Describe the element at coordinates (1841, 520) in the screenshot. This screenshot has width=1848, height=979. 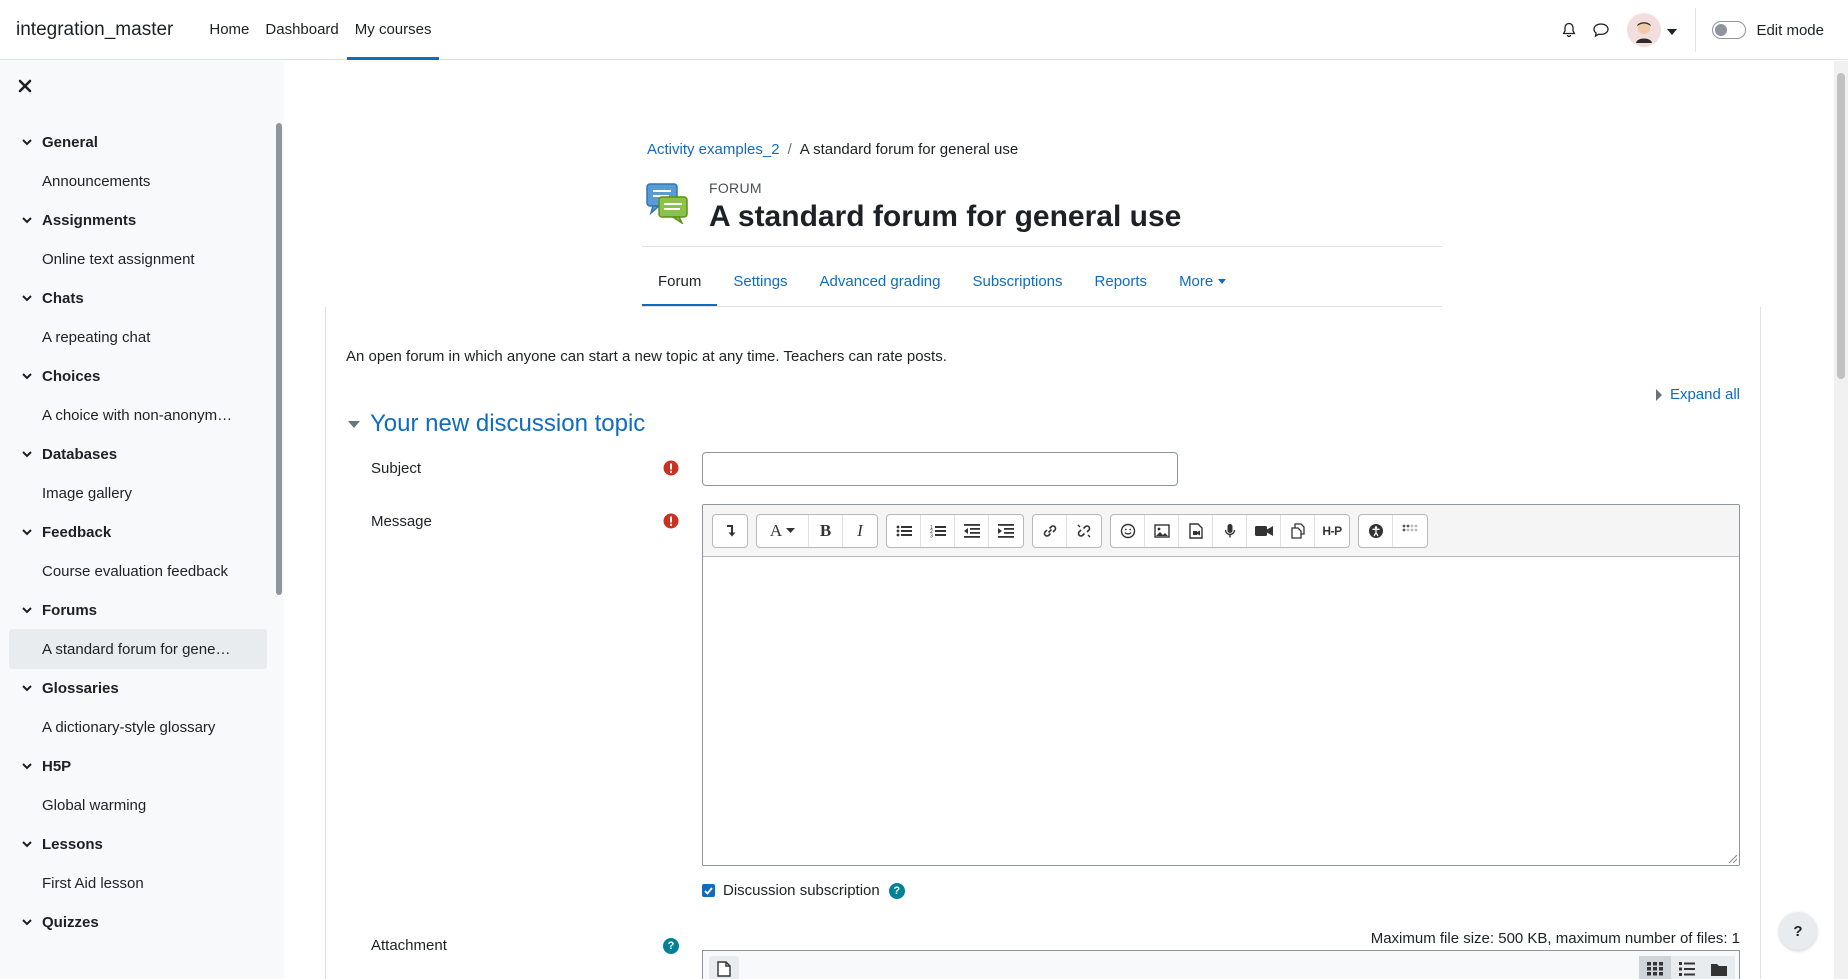
I see `page-scrollbar` at that location.